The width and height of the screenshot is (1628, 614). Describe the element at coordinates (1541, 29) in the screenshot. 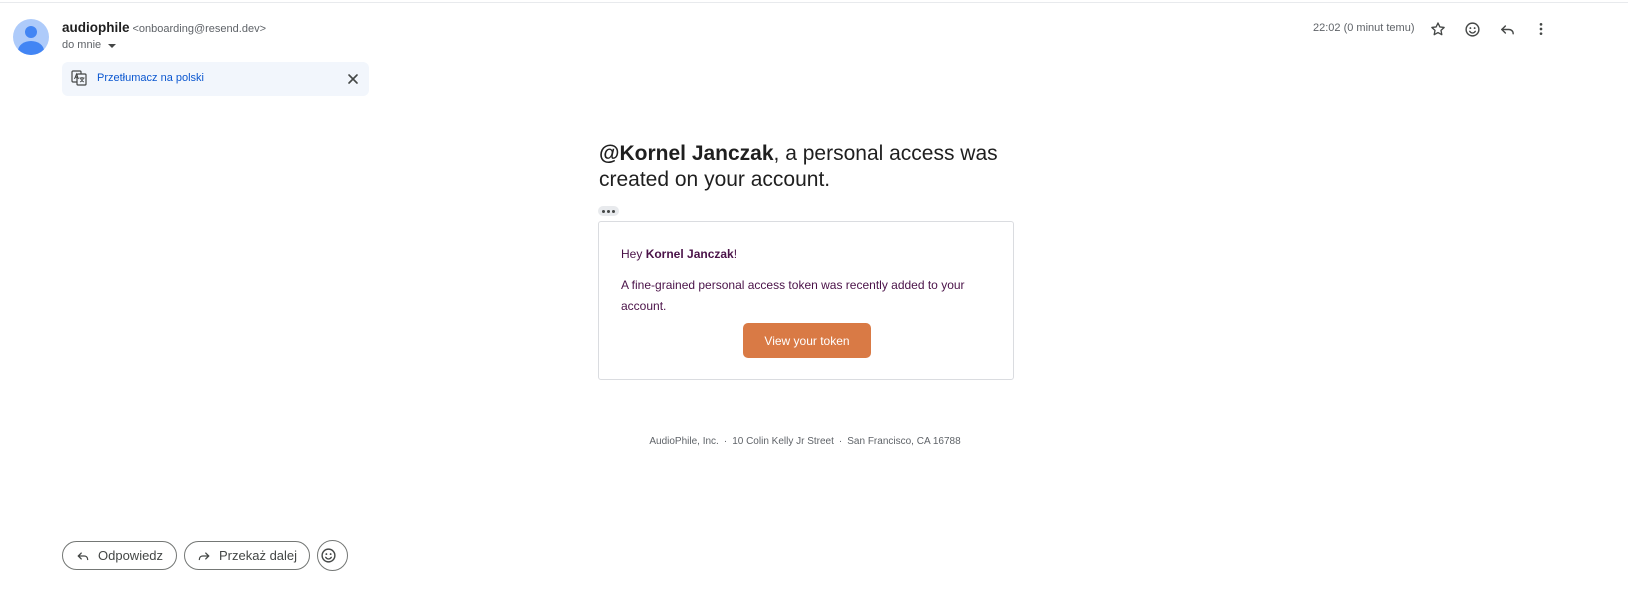

I see `more-vert-icon` at that location.